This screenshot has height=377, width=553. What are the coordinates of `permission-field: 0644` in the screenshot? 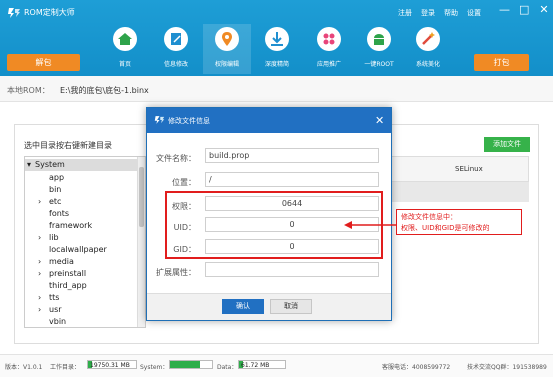 It's located at (292, 203).